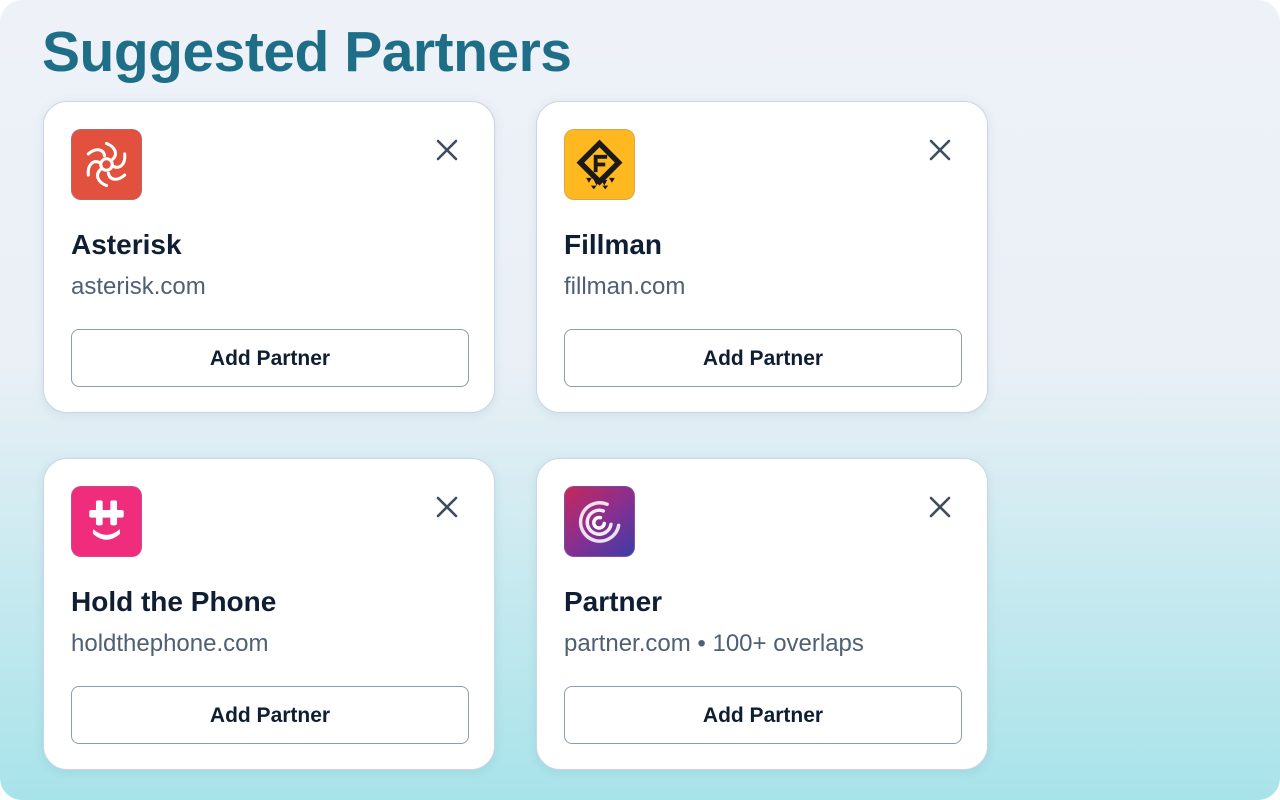 The image size is (1280, 800). I want to click on hold-the-phone-logo-icon, so click(106, 521).